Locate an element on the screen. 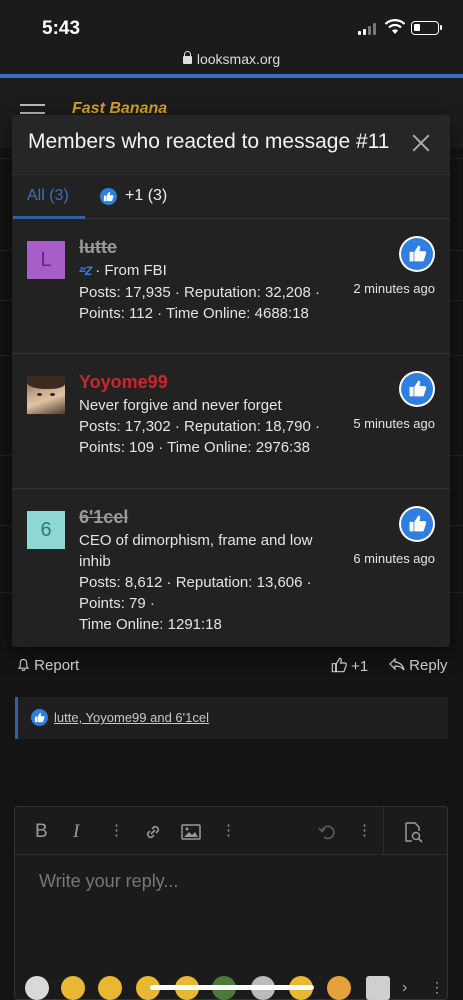  plus-one-button: +1 is located at coordinates (349, 666).